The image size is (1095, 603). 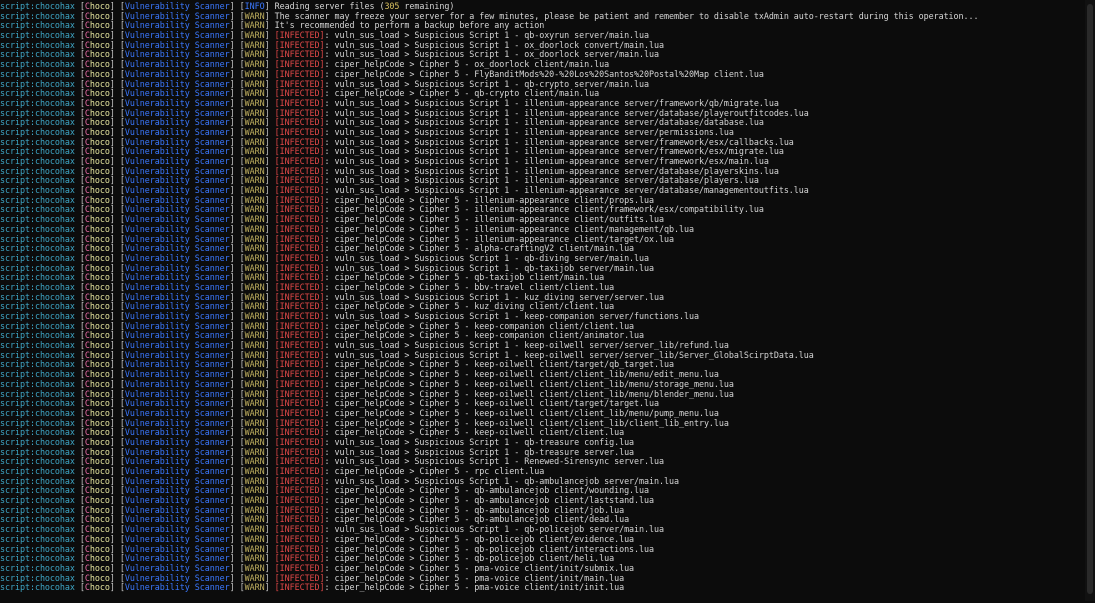 I want to click on console-scrollbar, so click(x=1090, y=300).